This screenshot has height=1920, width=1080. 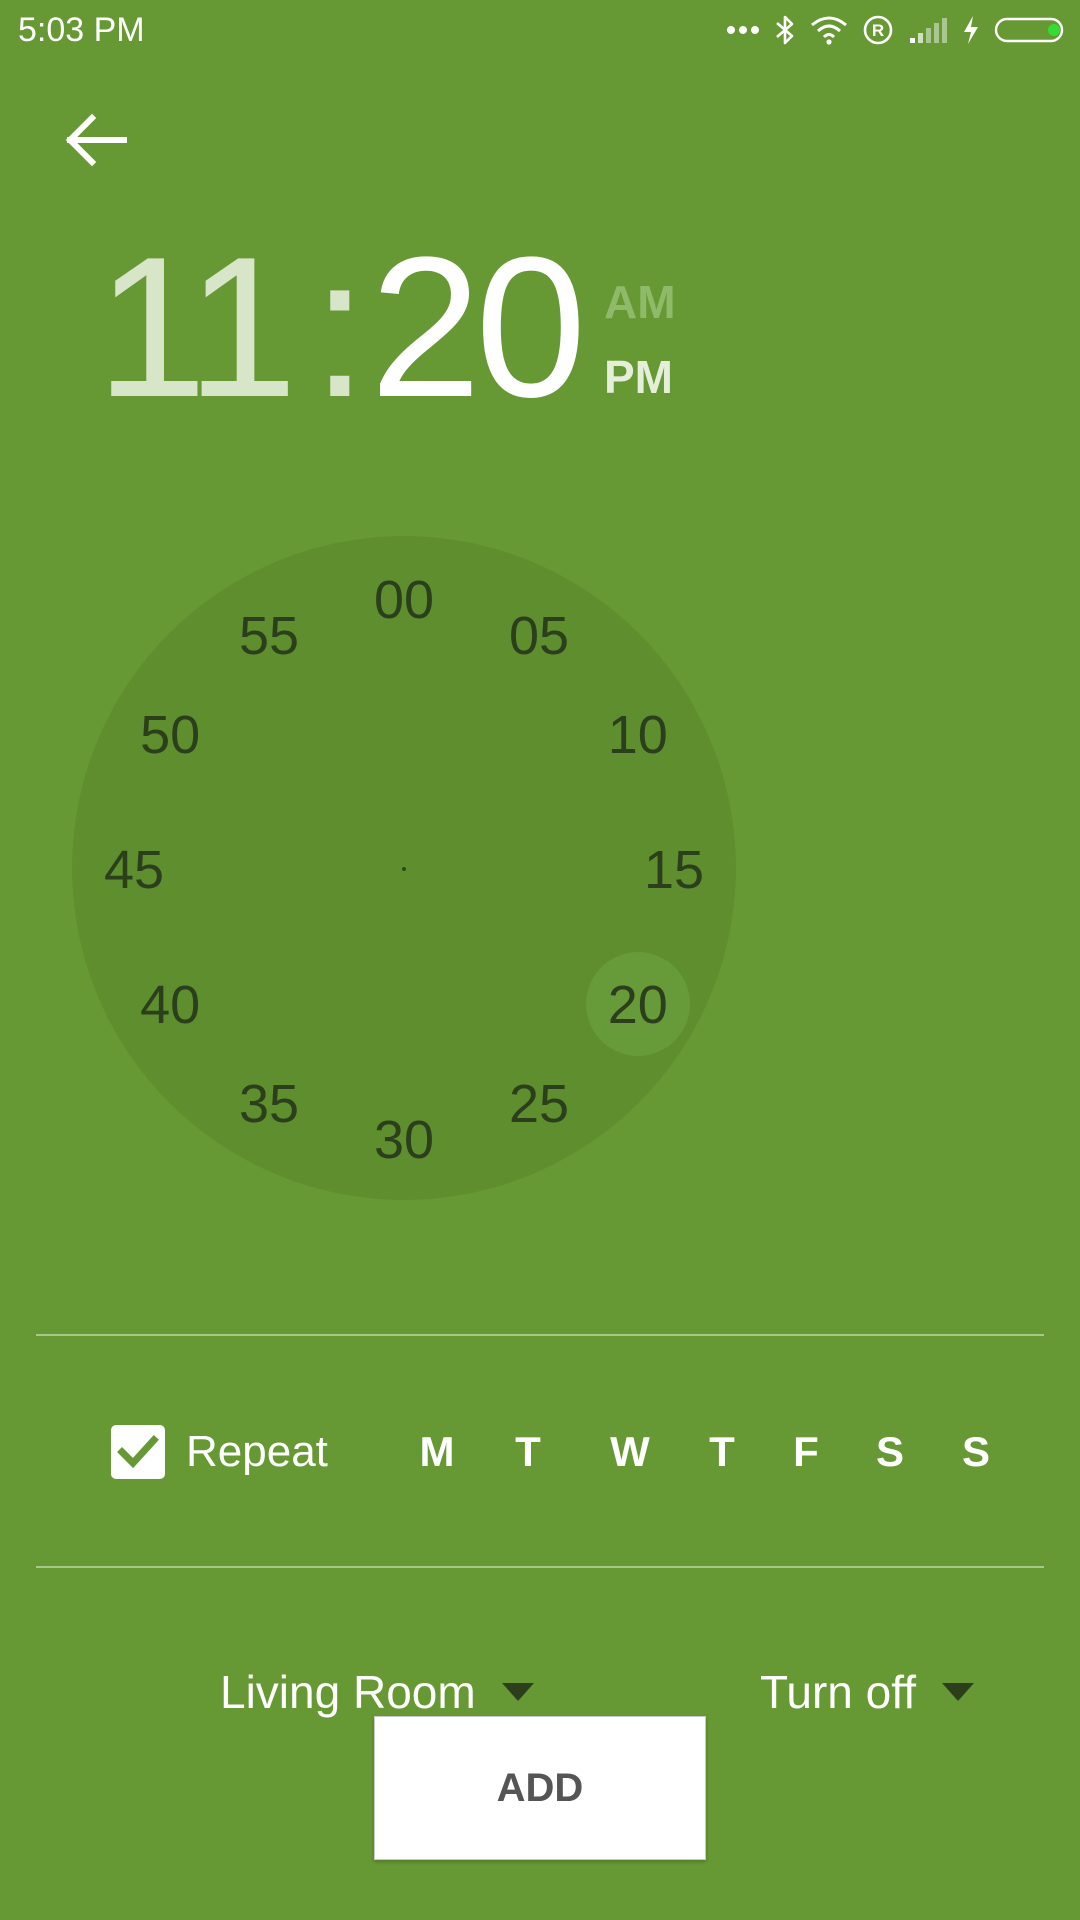 What do you see at coordinates (404, 1140) in the screenshot?
I see `dial-minute-30: 30` at bounding box center [404, 1140].